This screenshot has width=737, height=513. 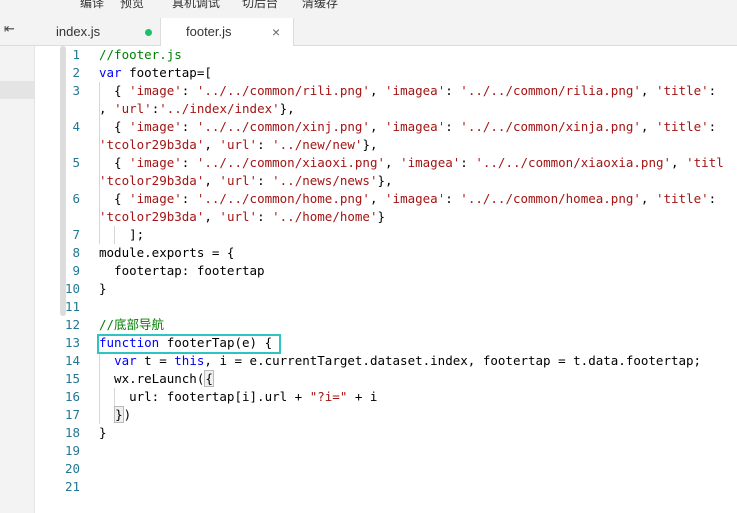 What do you see at coordinates (209, 31) in the screenshot?
I see `tab-label: footer.js` at bounding box center [209, 31].